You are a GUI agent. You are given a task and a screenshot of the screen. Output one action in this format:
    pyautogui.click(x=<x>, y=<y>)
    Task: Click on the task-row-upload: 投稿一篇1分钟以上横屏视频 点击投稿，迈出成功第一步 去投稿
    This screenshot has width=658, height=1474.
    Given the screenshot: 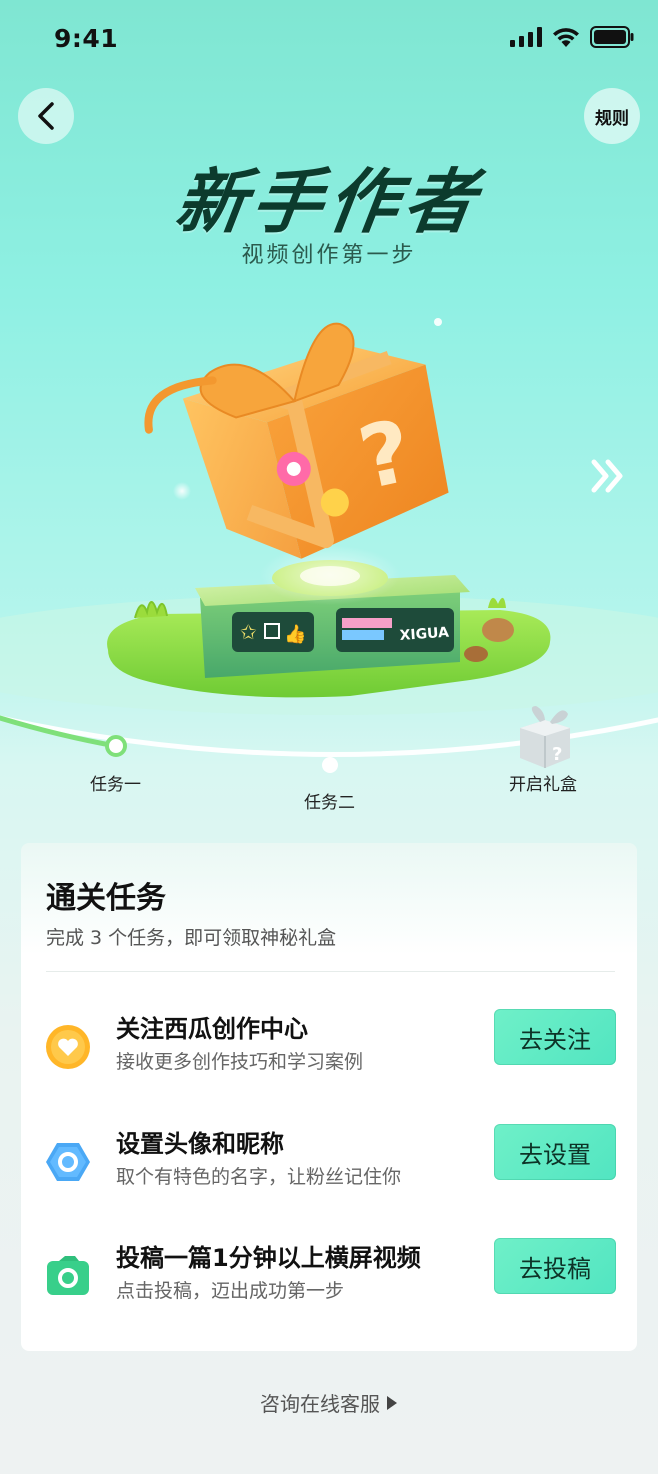 What is the action you would take?
    pyautogui.click(x=329, y=1283)
    